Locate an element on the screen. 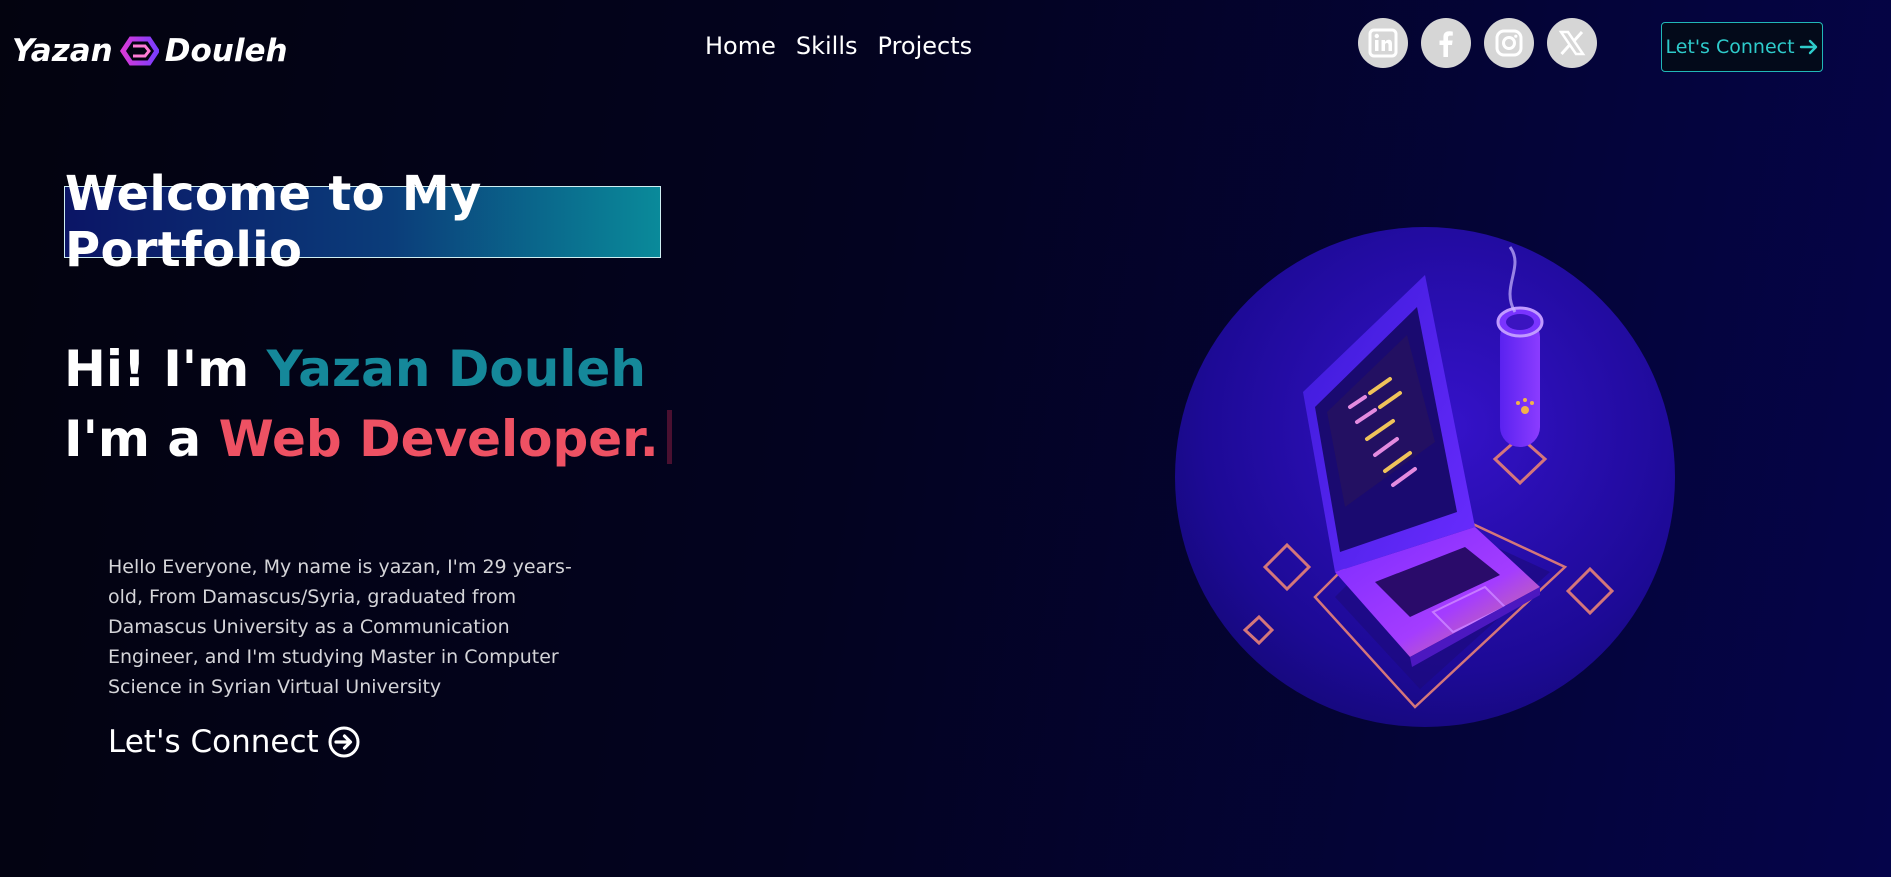 Image resolution: width=1891 pixels, height=877 pixels. logo-first-name: Yazan is located at coordinates (62, 51).